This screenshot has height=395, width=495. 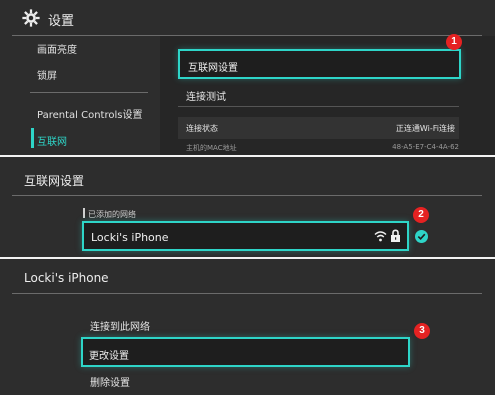 I want to click on sidebar-item-lock-screen: 锁屏, so click(x=47, y=74).